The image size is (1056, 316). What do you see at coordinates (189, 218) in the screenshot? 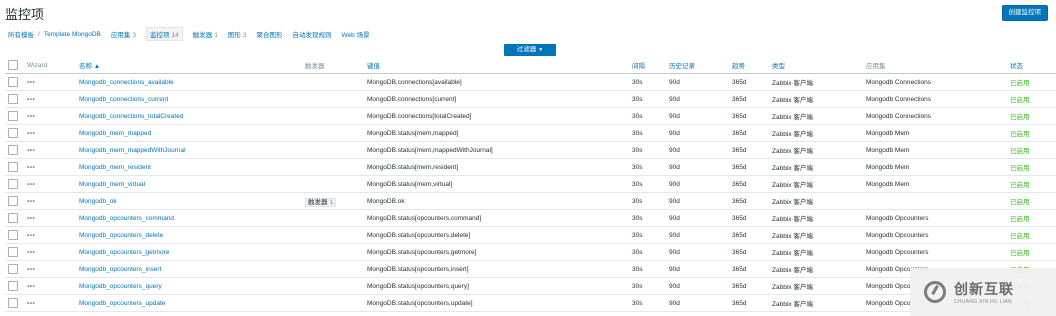
I see `item-name: Mongodb_opcounters_command` at bounding box center [189, 218].